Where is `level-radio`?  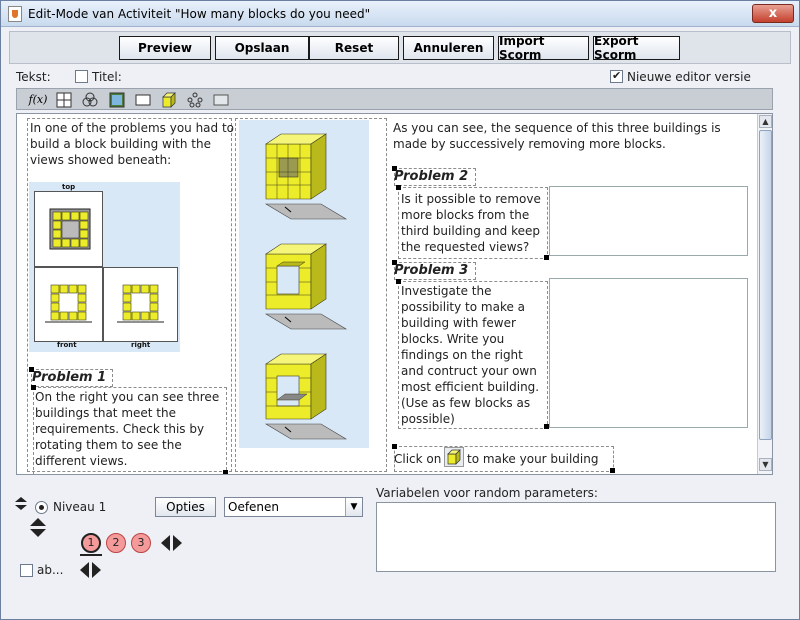 level-radio is located at coordinates (41, 507).